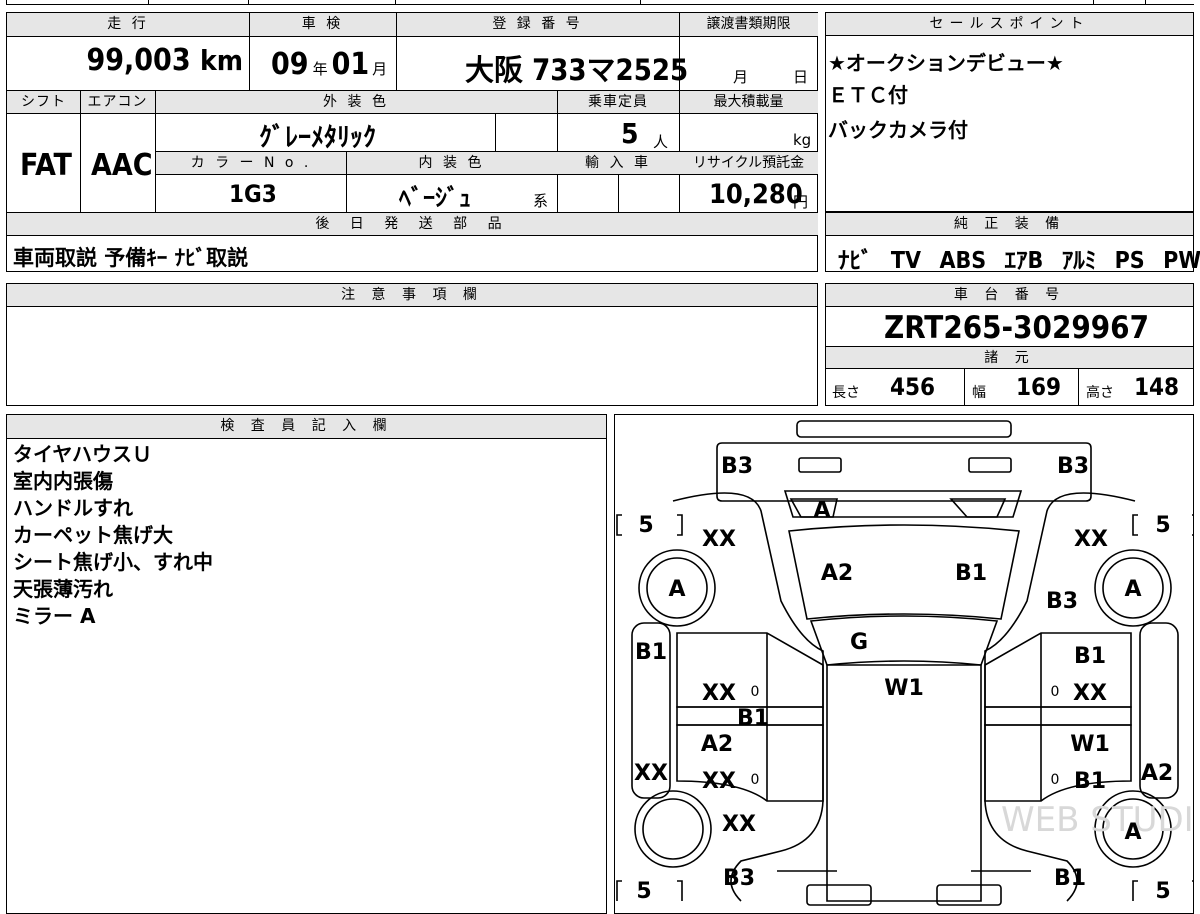  Describe the element at coordinates (821, 510) in the screenshot. I see `mark-top-a: A` at that location.